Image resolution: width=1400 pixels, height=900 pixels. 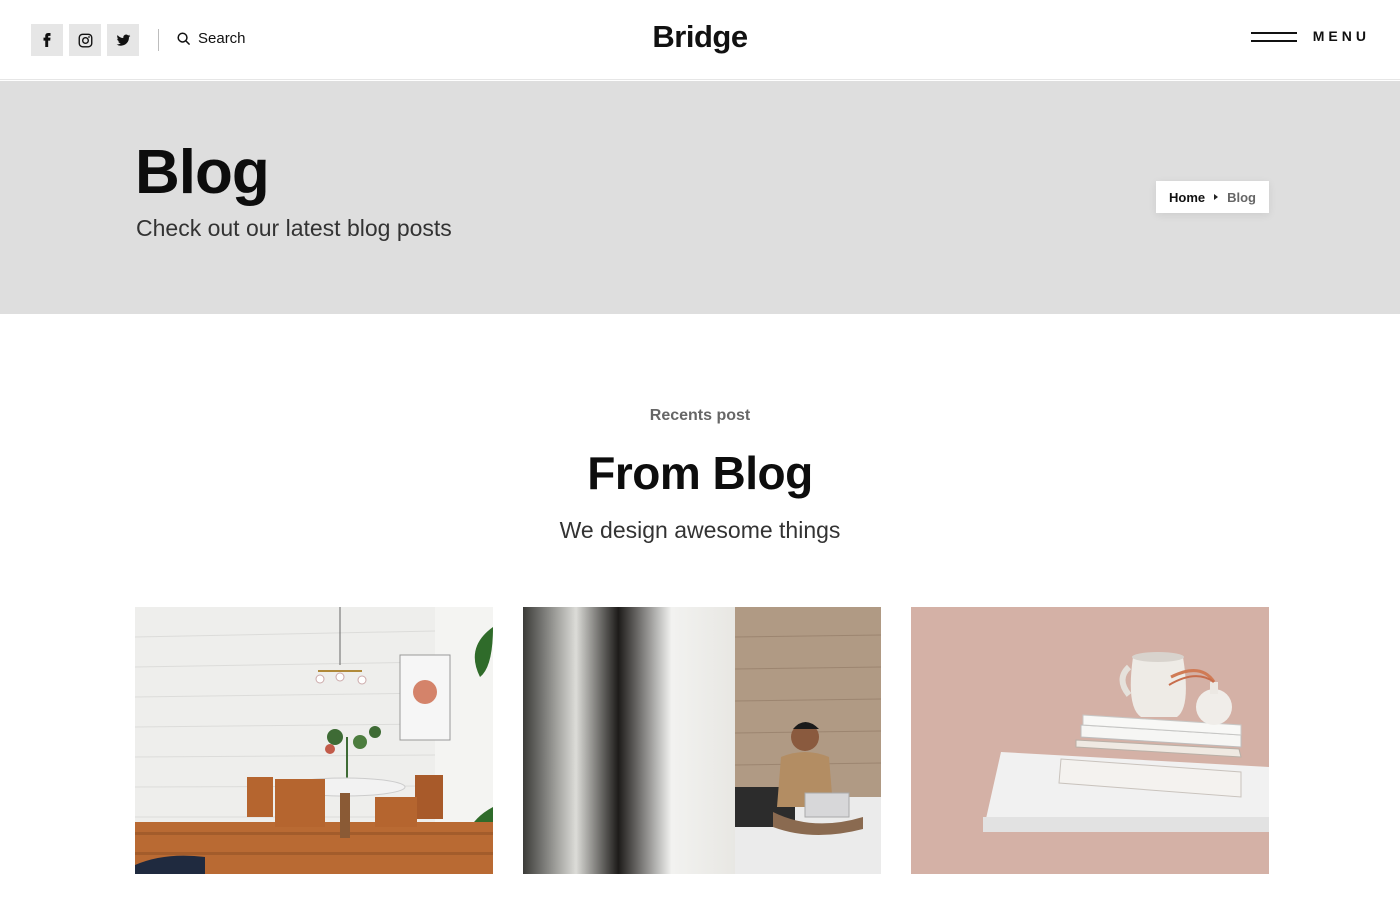 I want to click on site-logo: Bridge, so click(x=700, y=37).